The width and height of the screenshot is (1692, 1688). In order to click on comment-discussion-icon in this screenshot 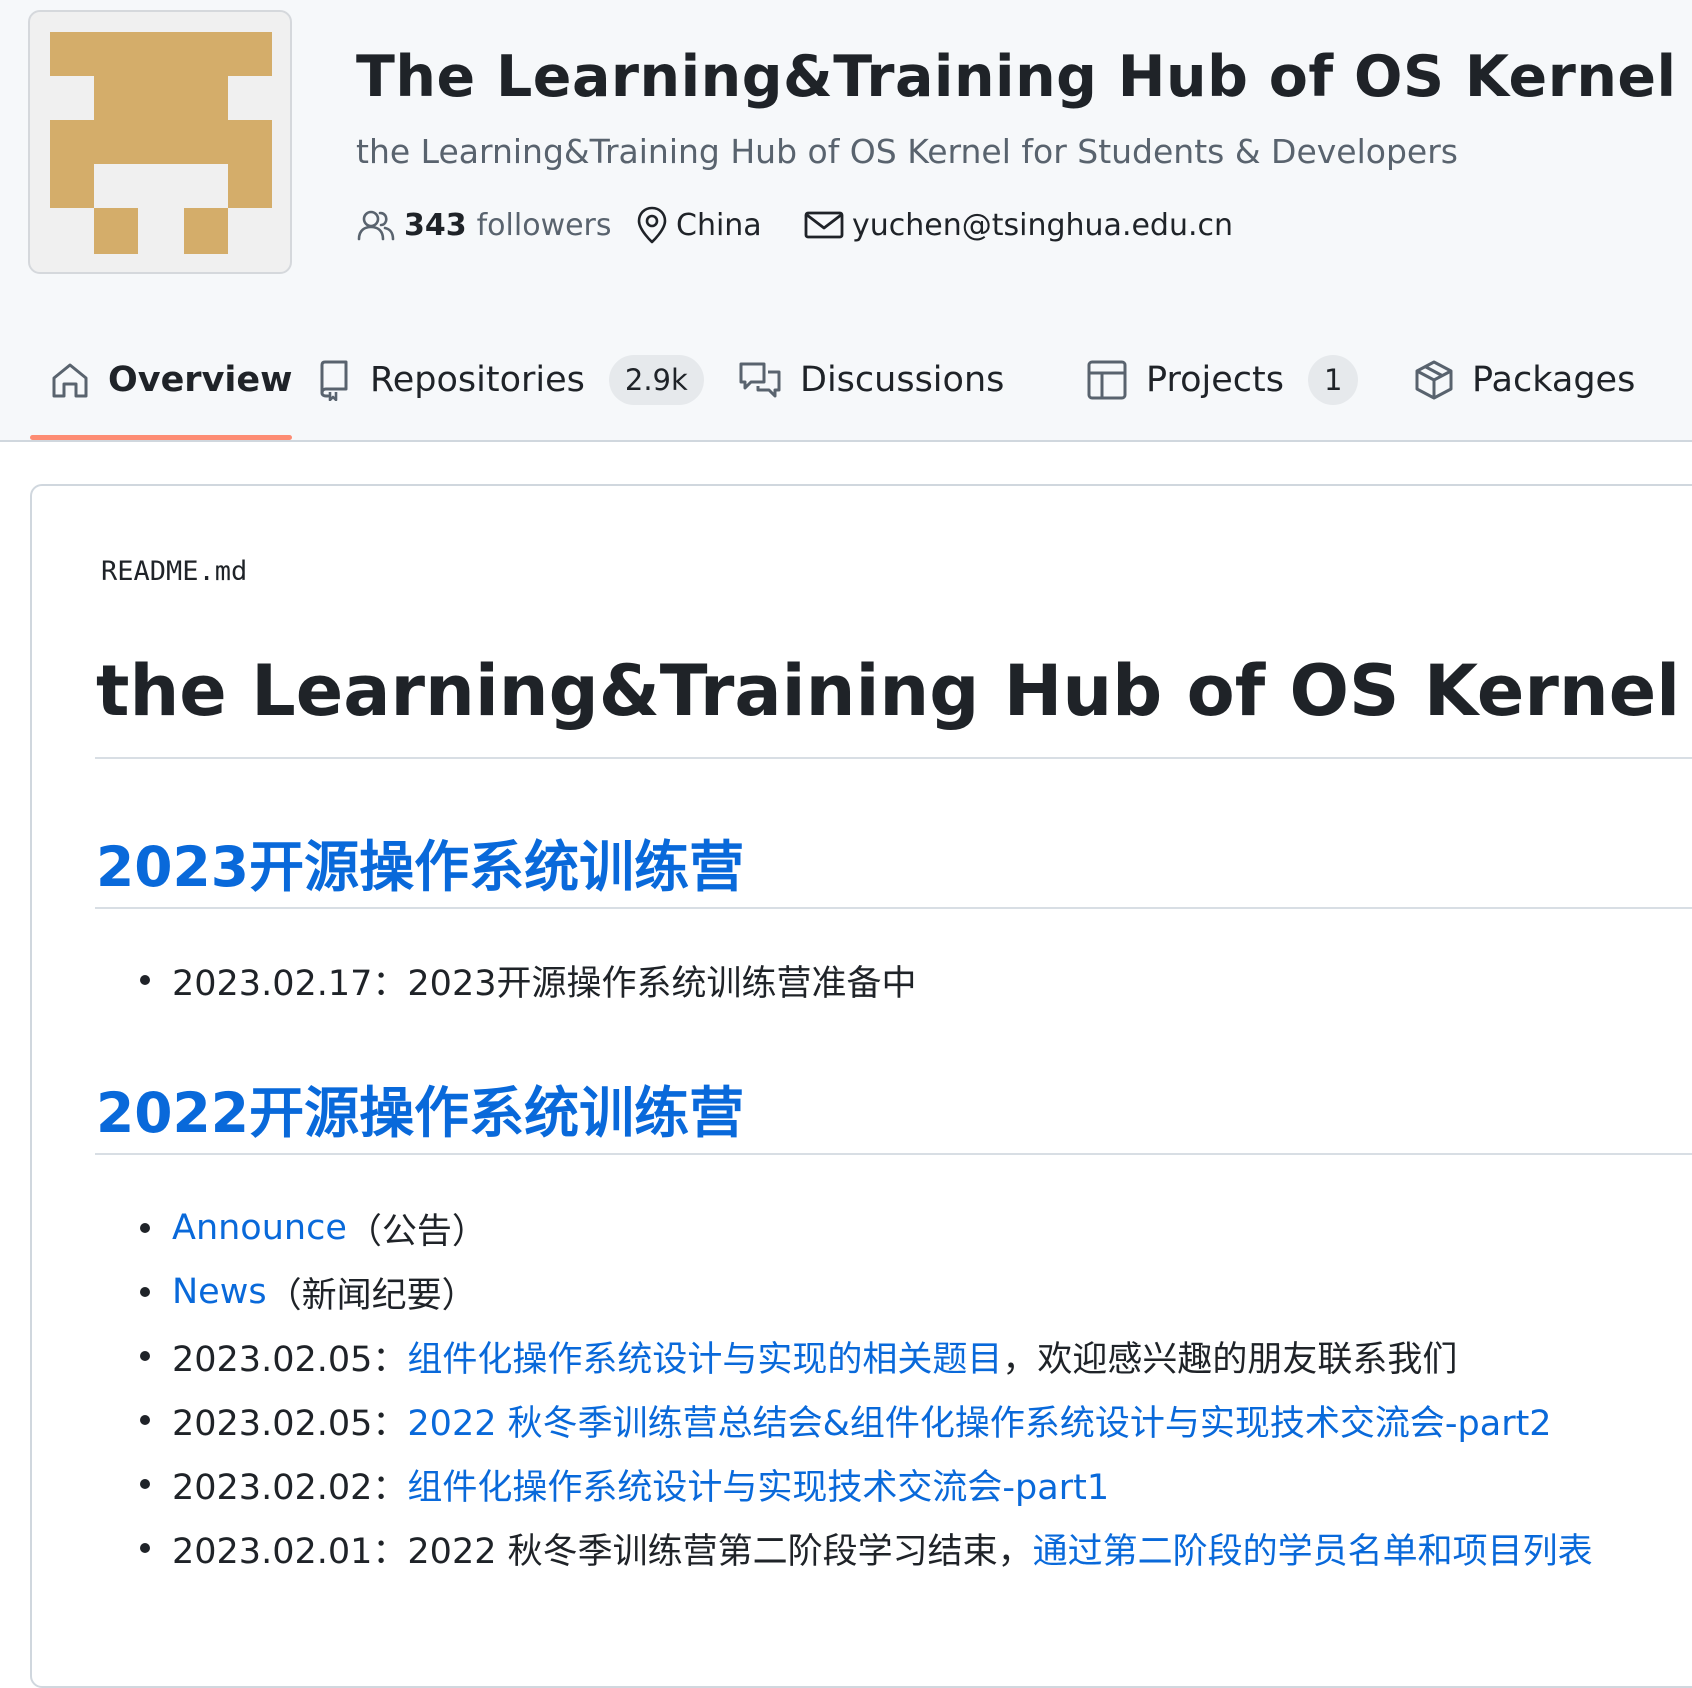, I will do `click(760, 380)`.